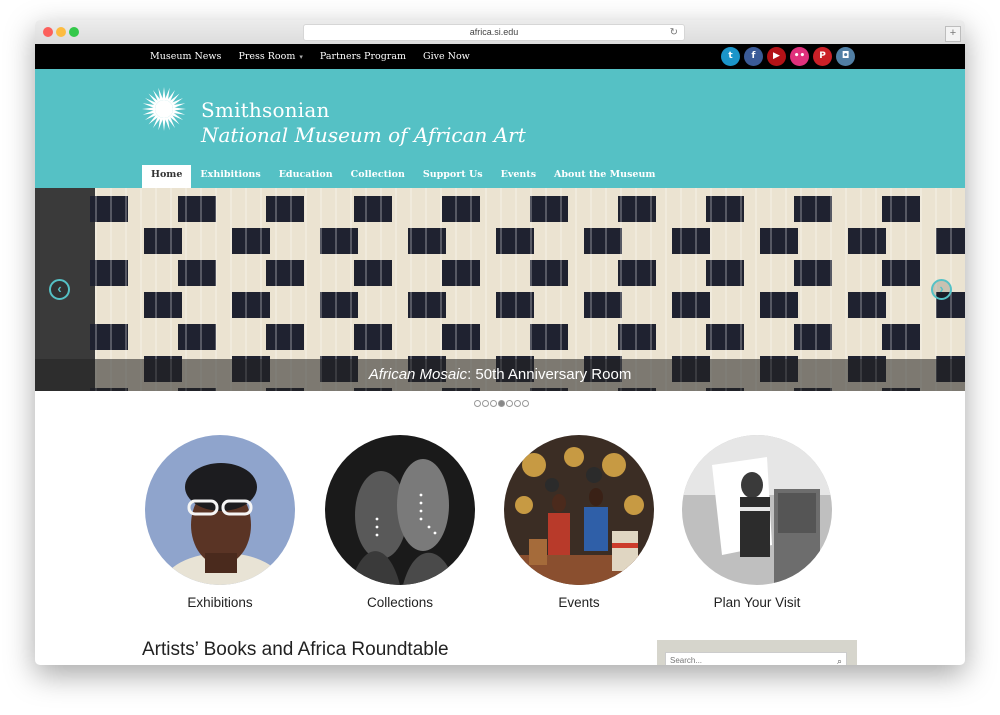  I want to click on plan-your-visit-photo, so click(757, 510).